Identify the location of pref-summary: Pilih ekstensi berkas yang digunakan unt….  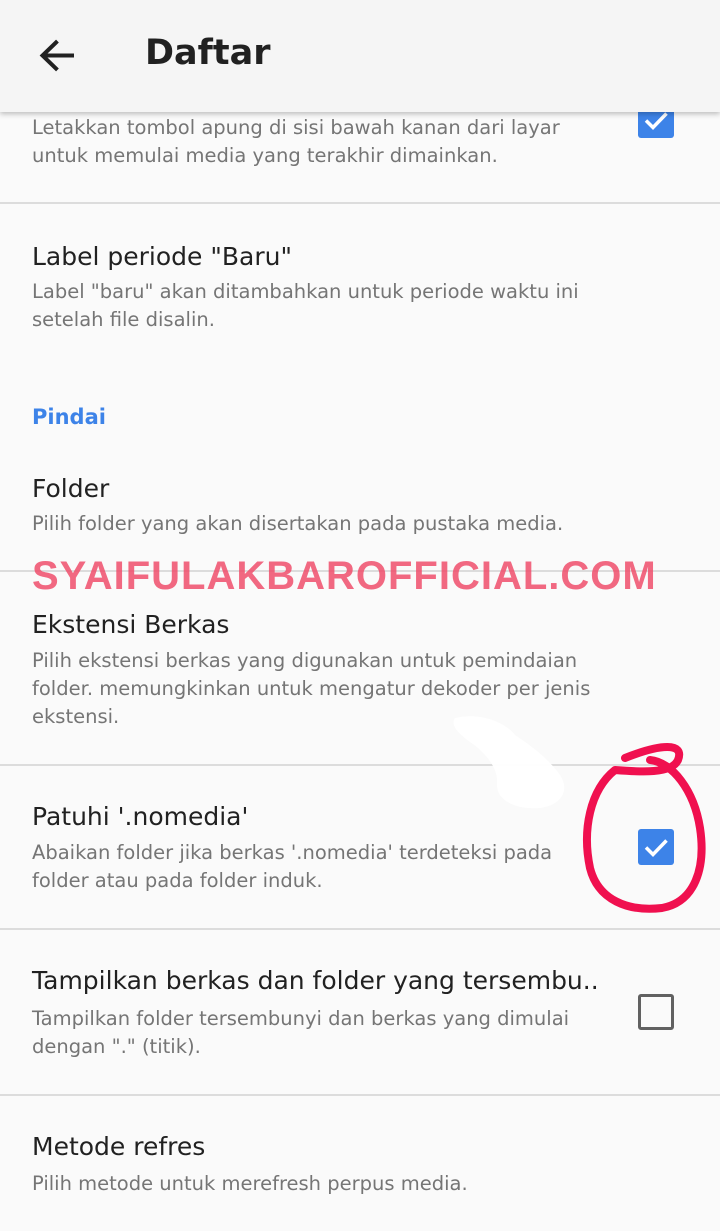
(311, 688).